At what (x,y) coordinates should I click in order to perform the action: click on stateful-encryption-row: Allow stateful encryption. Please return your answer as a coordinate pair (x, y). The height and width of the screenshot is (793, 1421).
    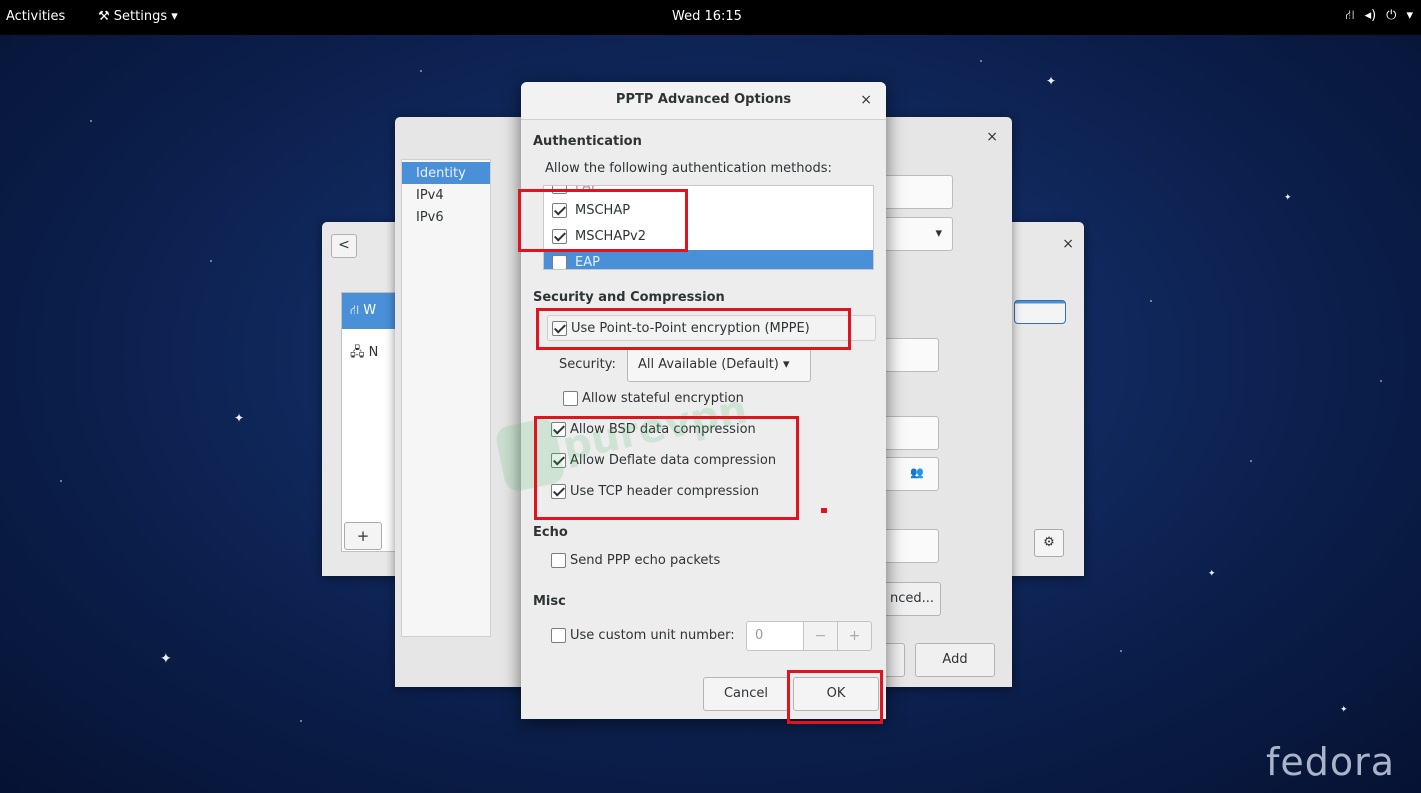
    Looking at the image, I should click on (653, 398).